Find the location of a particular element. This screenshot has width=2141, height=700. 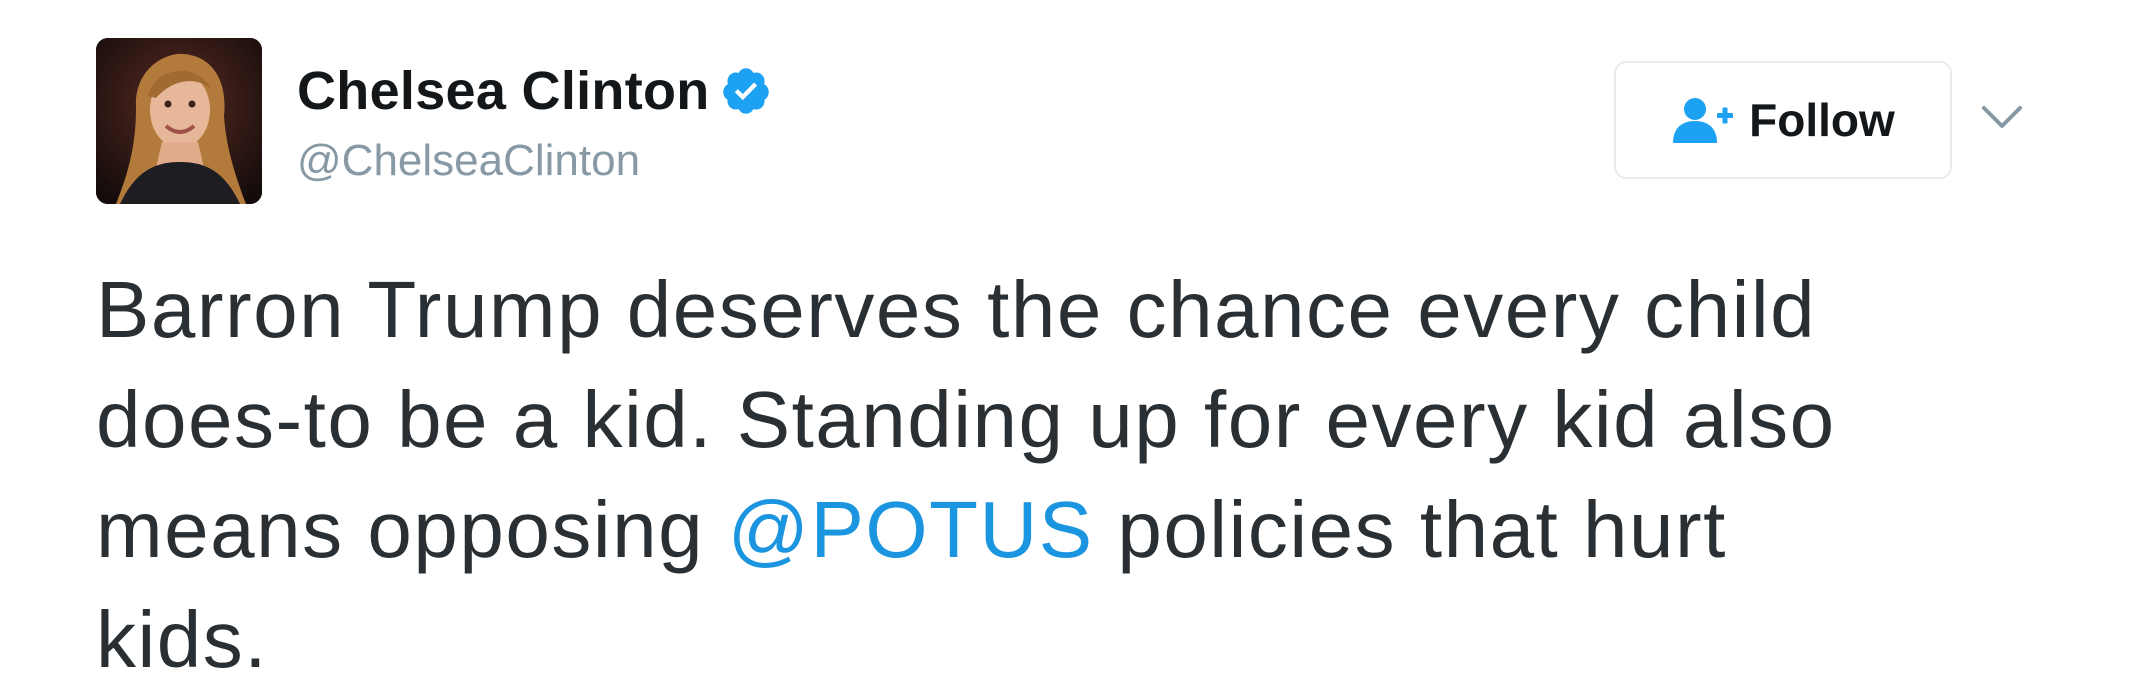

follow-user-icon is located at coordinates (1703, 120).